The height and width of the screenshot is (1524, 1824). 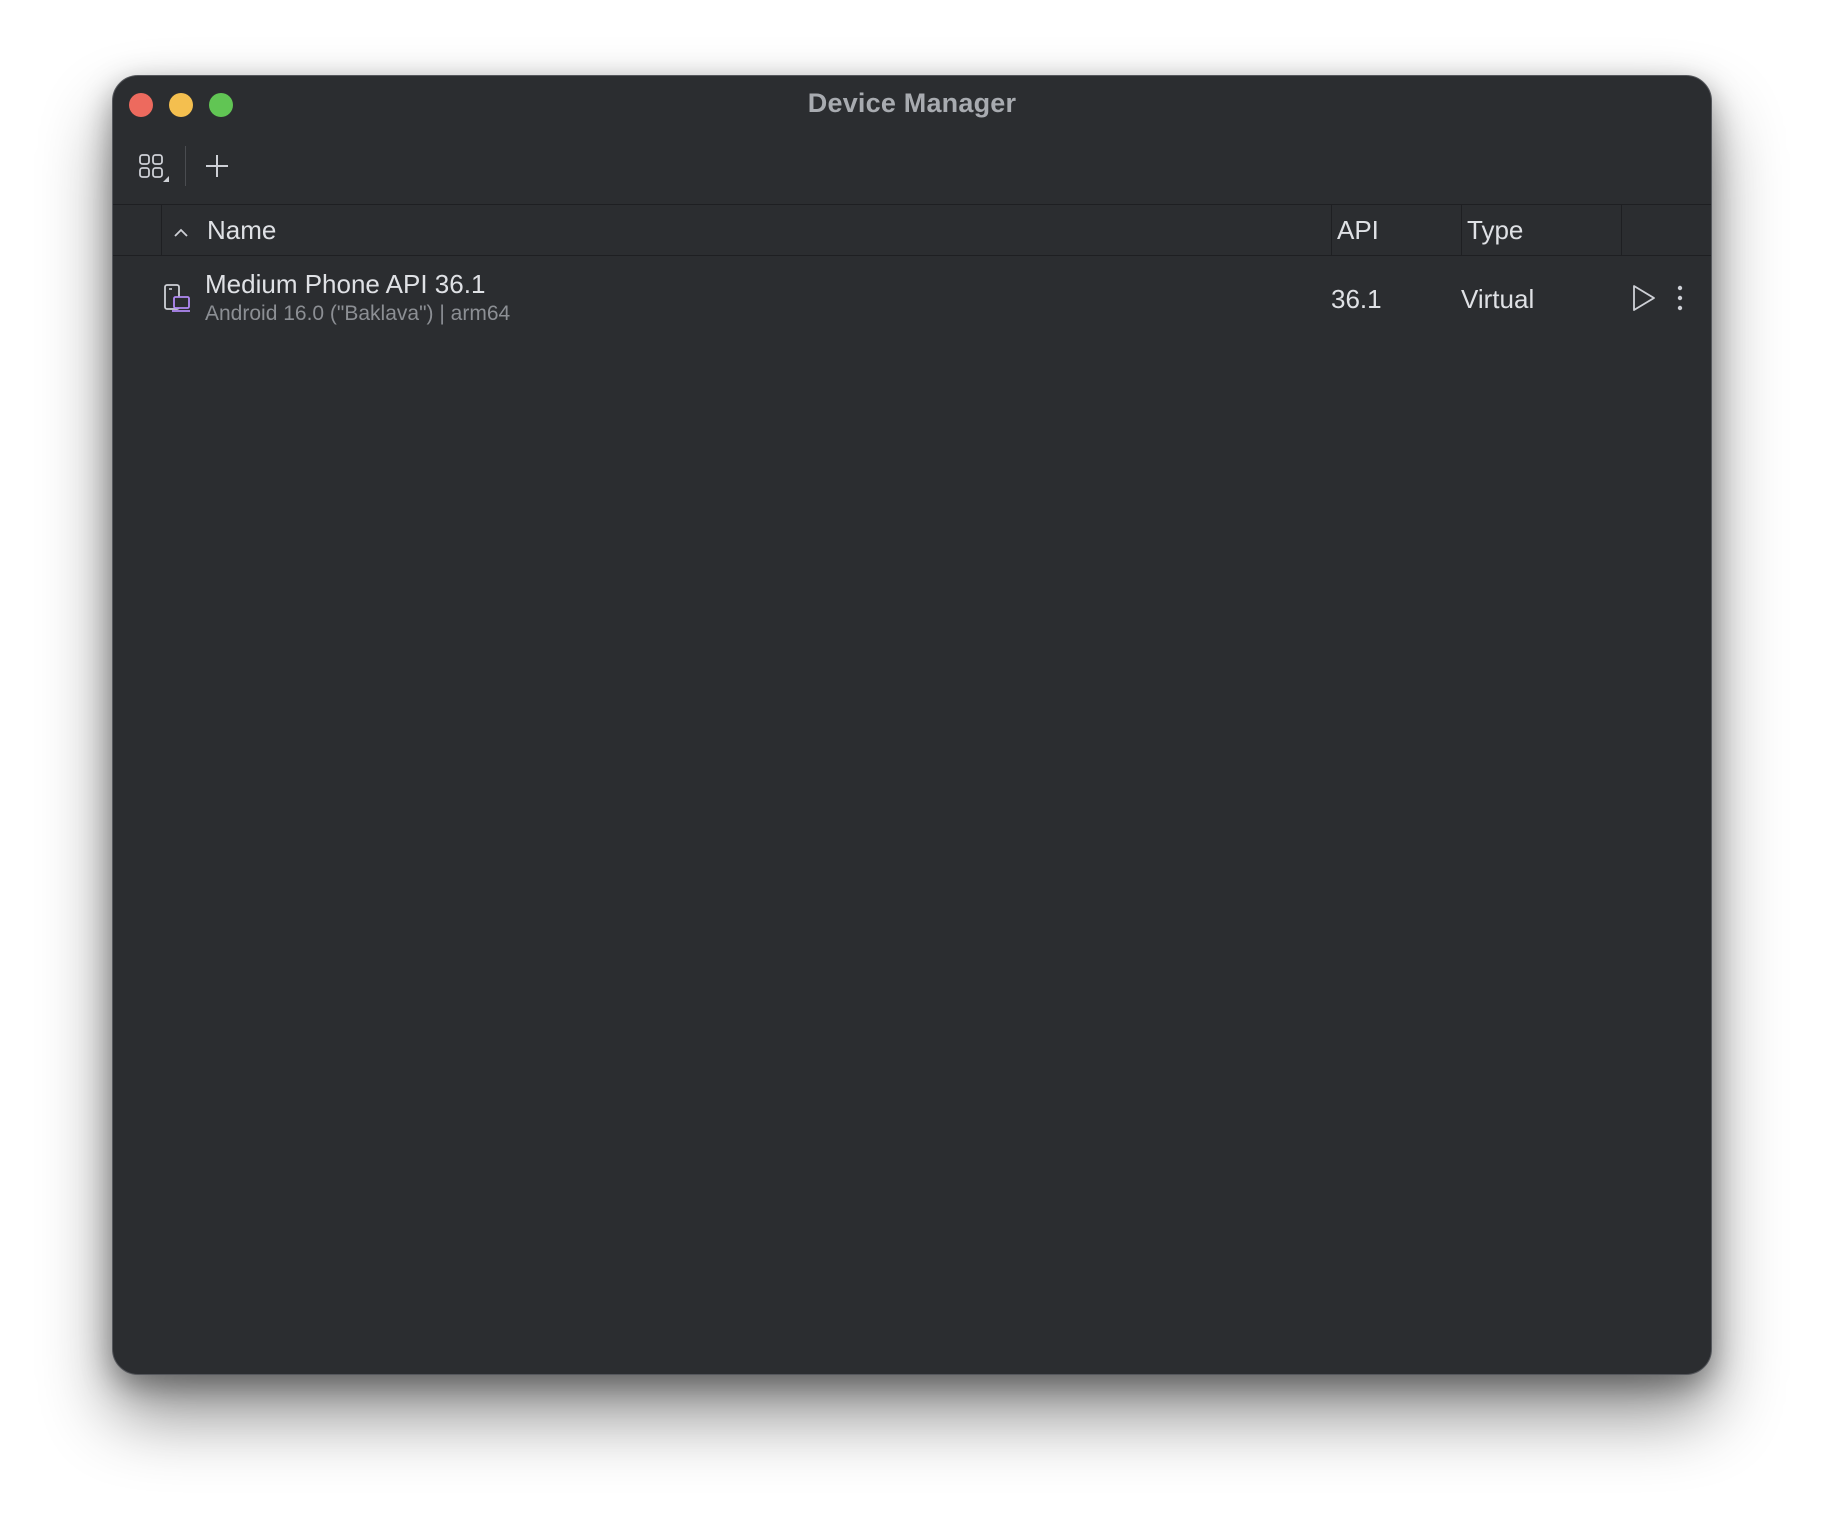 I want to click on play-icon, so click(x=1644, y=298).